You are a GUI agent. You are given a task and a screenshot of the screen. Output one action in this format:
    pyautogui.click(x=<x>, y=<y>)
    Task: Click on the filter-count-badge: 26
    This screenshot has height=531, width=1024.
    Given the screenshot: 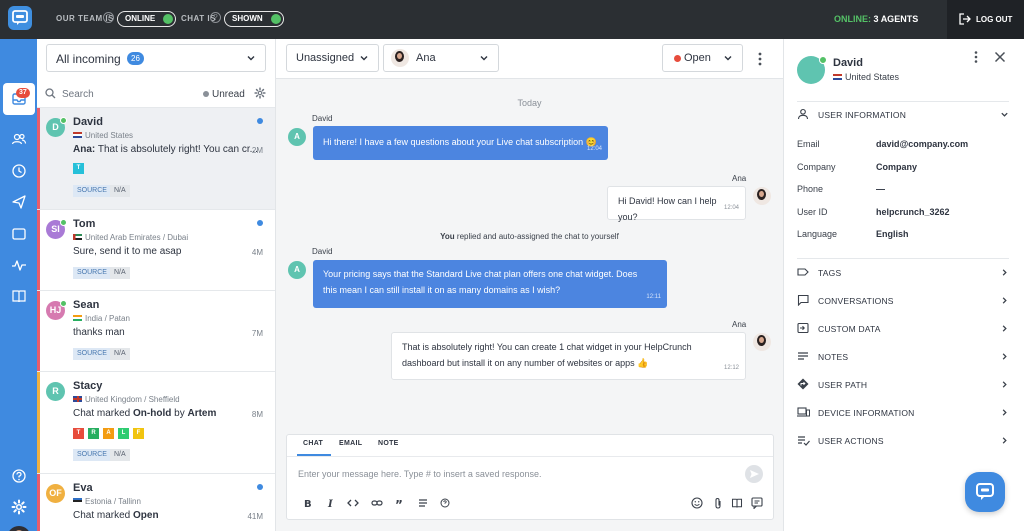 What is the action you would take?
    pyautogui.click(x=135, y=58)
    